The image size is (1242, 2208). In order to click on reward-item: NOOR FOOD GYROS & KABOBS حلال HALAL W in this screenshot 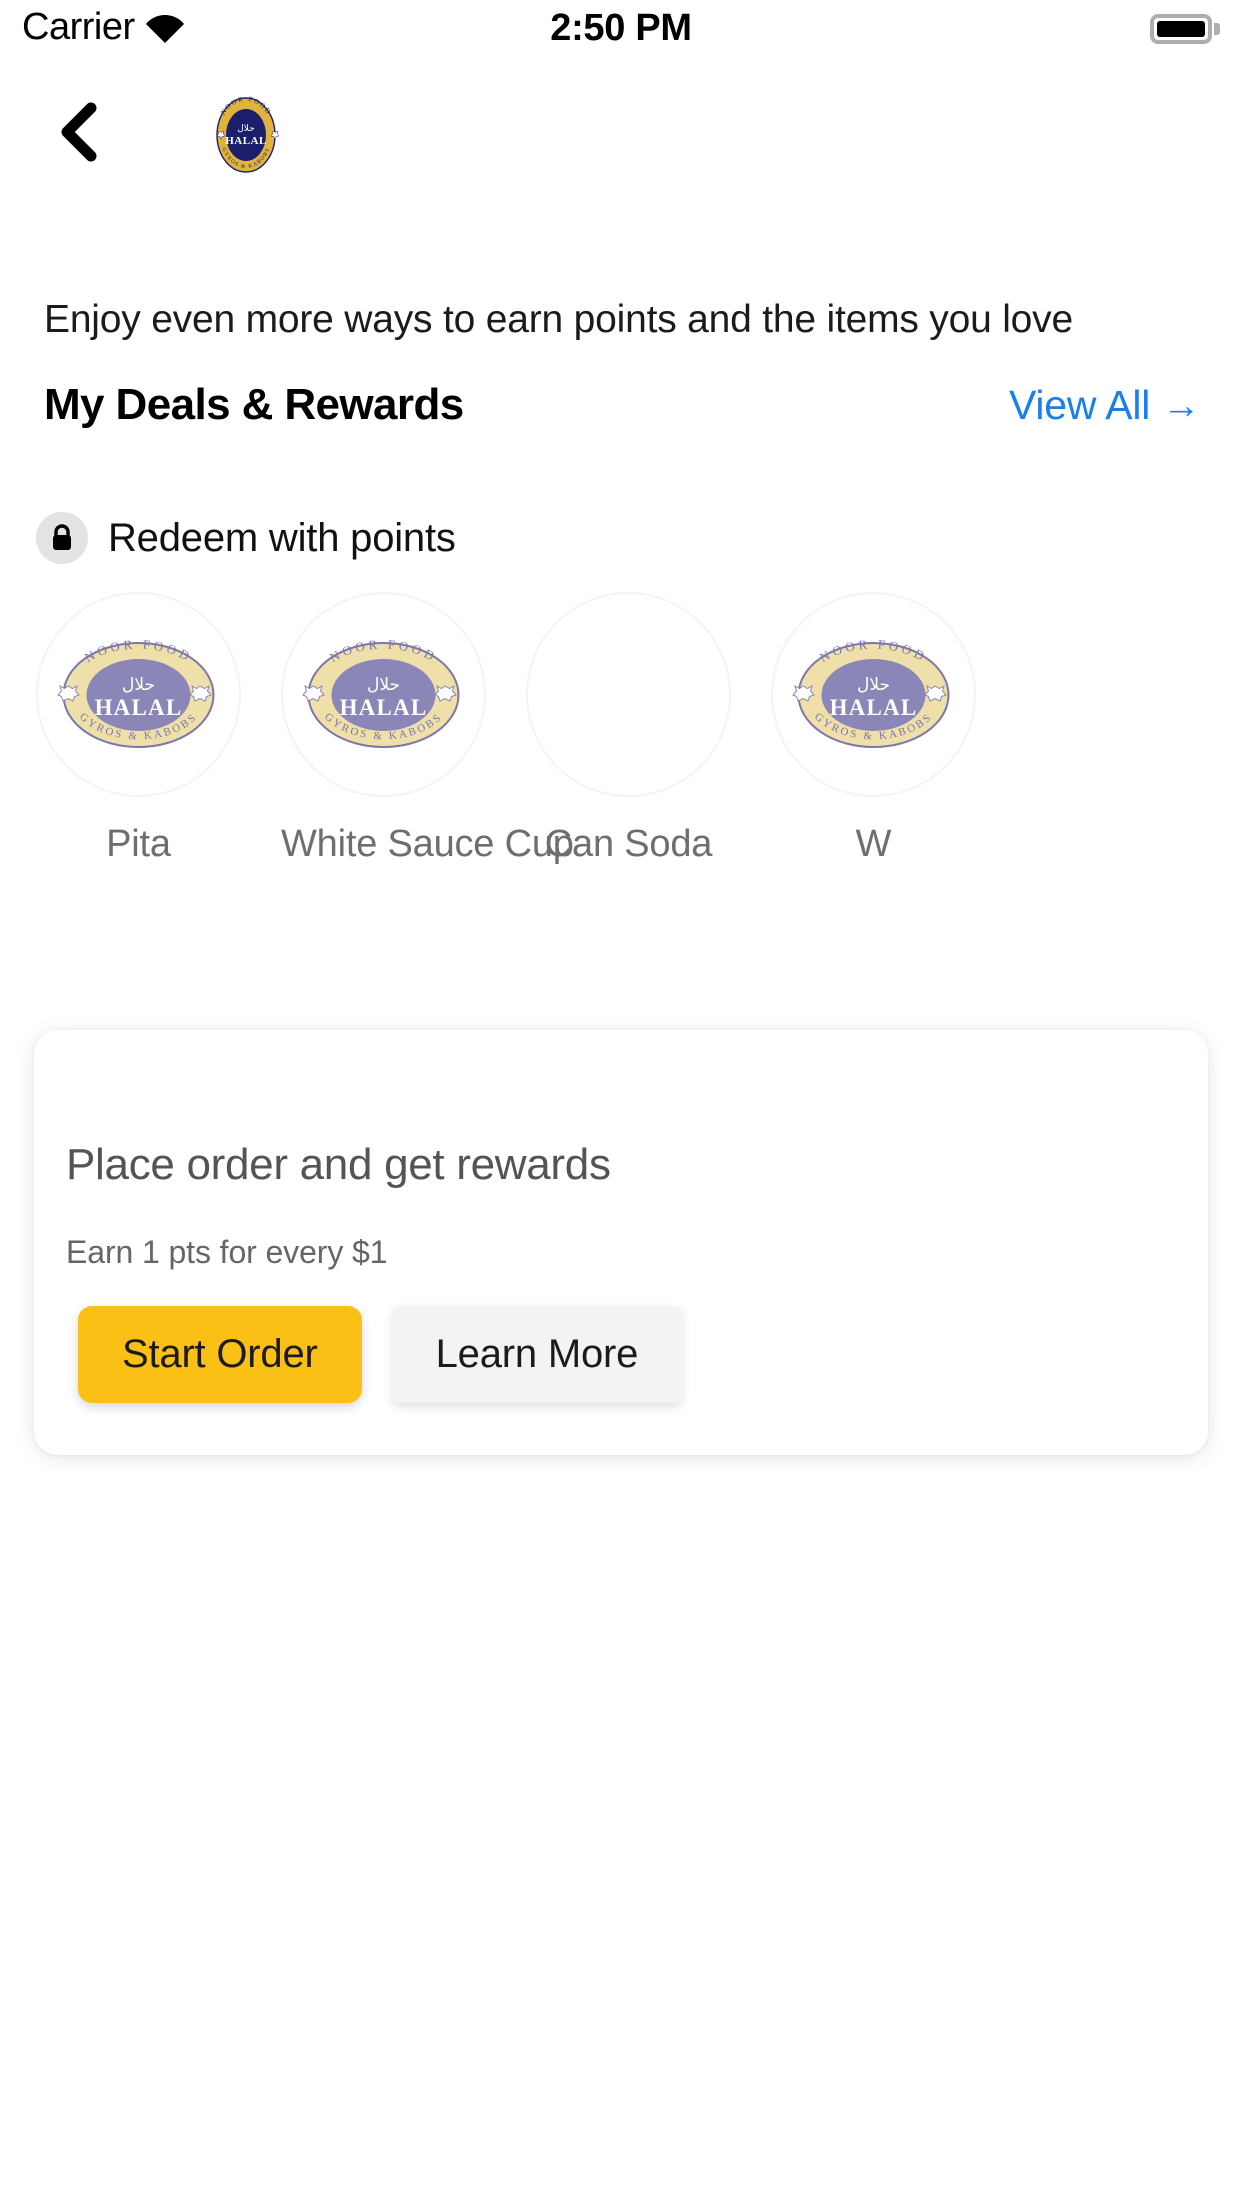, I will do `click(873, 729)`.